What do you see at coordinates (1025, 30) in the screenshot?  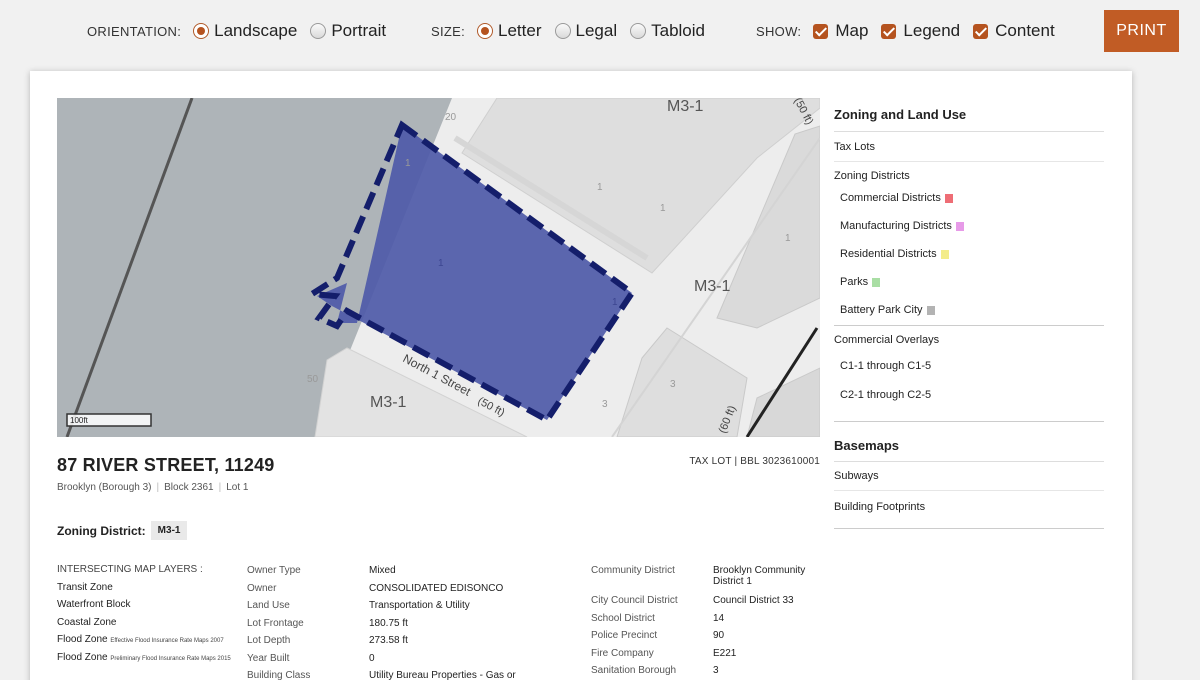 I see `content-checkbox-label: Content` at bounding box center [1025, 30].